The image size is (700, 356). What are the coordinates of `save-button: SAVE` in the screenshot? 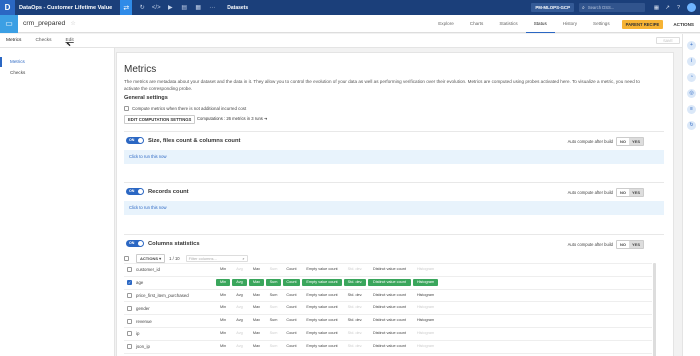 It's located at (668, 40).